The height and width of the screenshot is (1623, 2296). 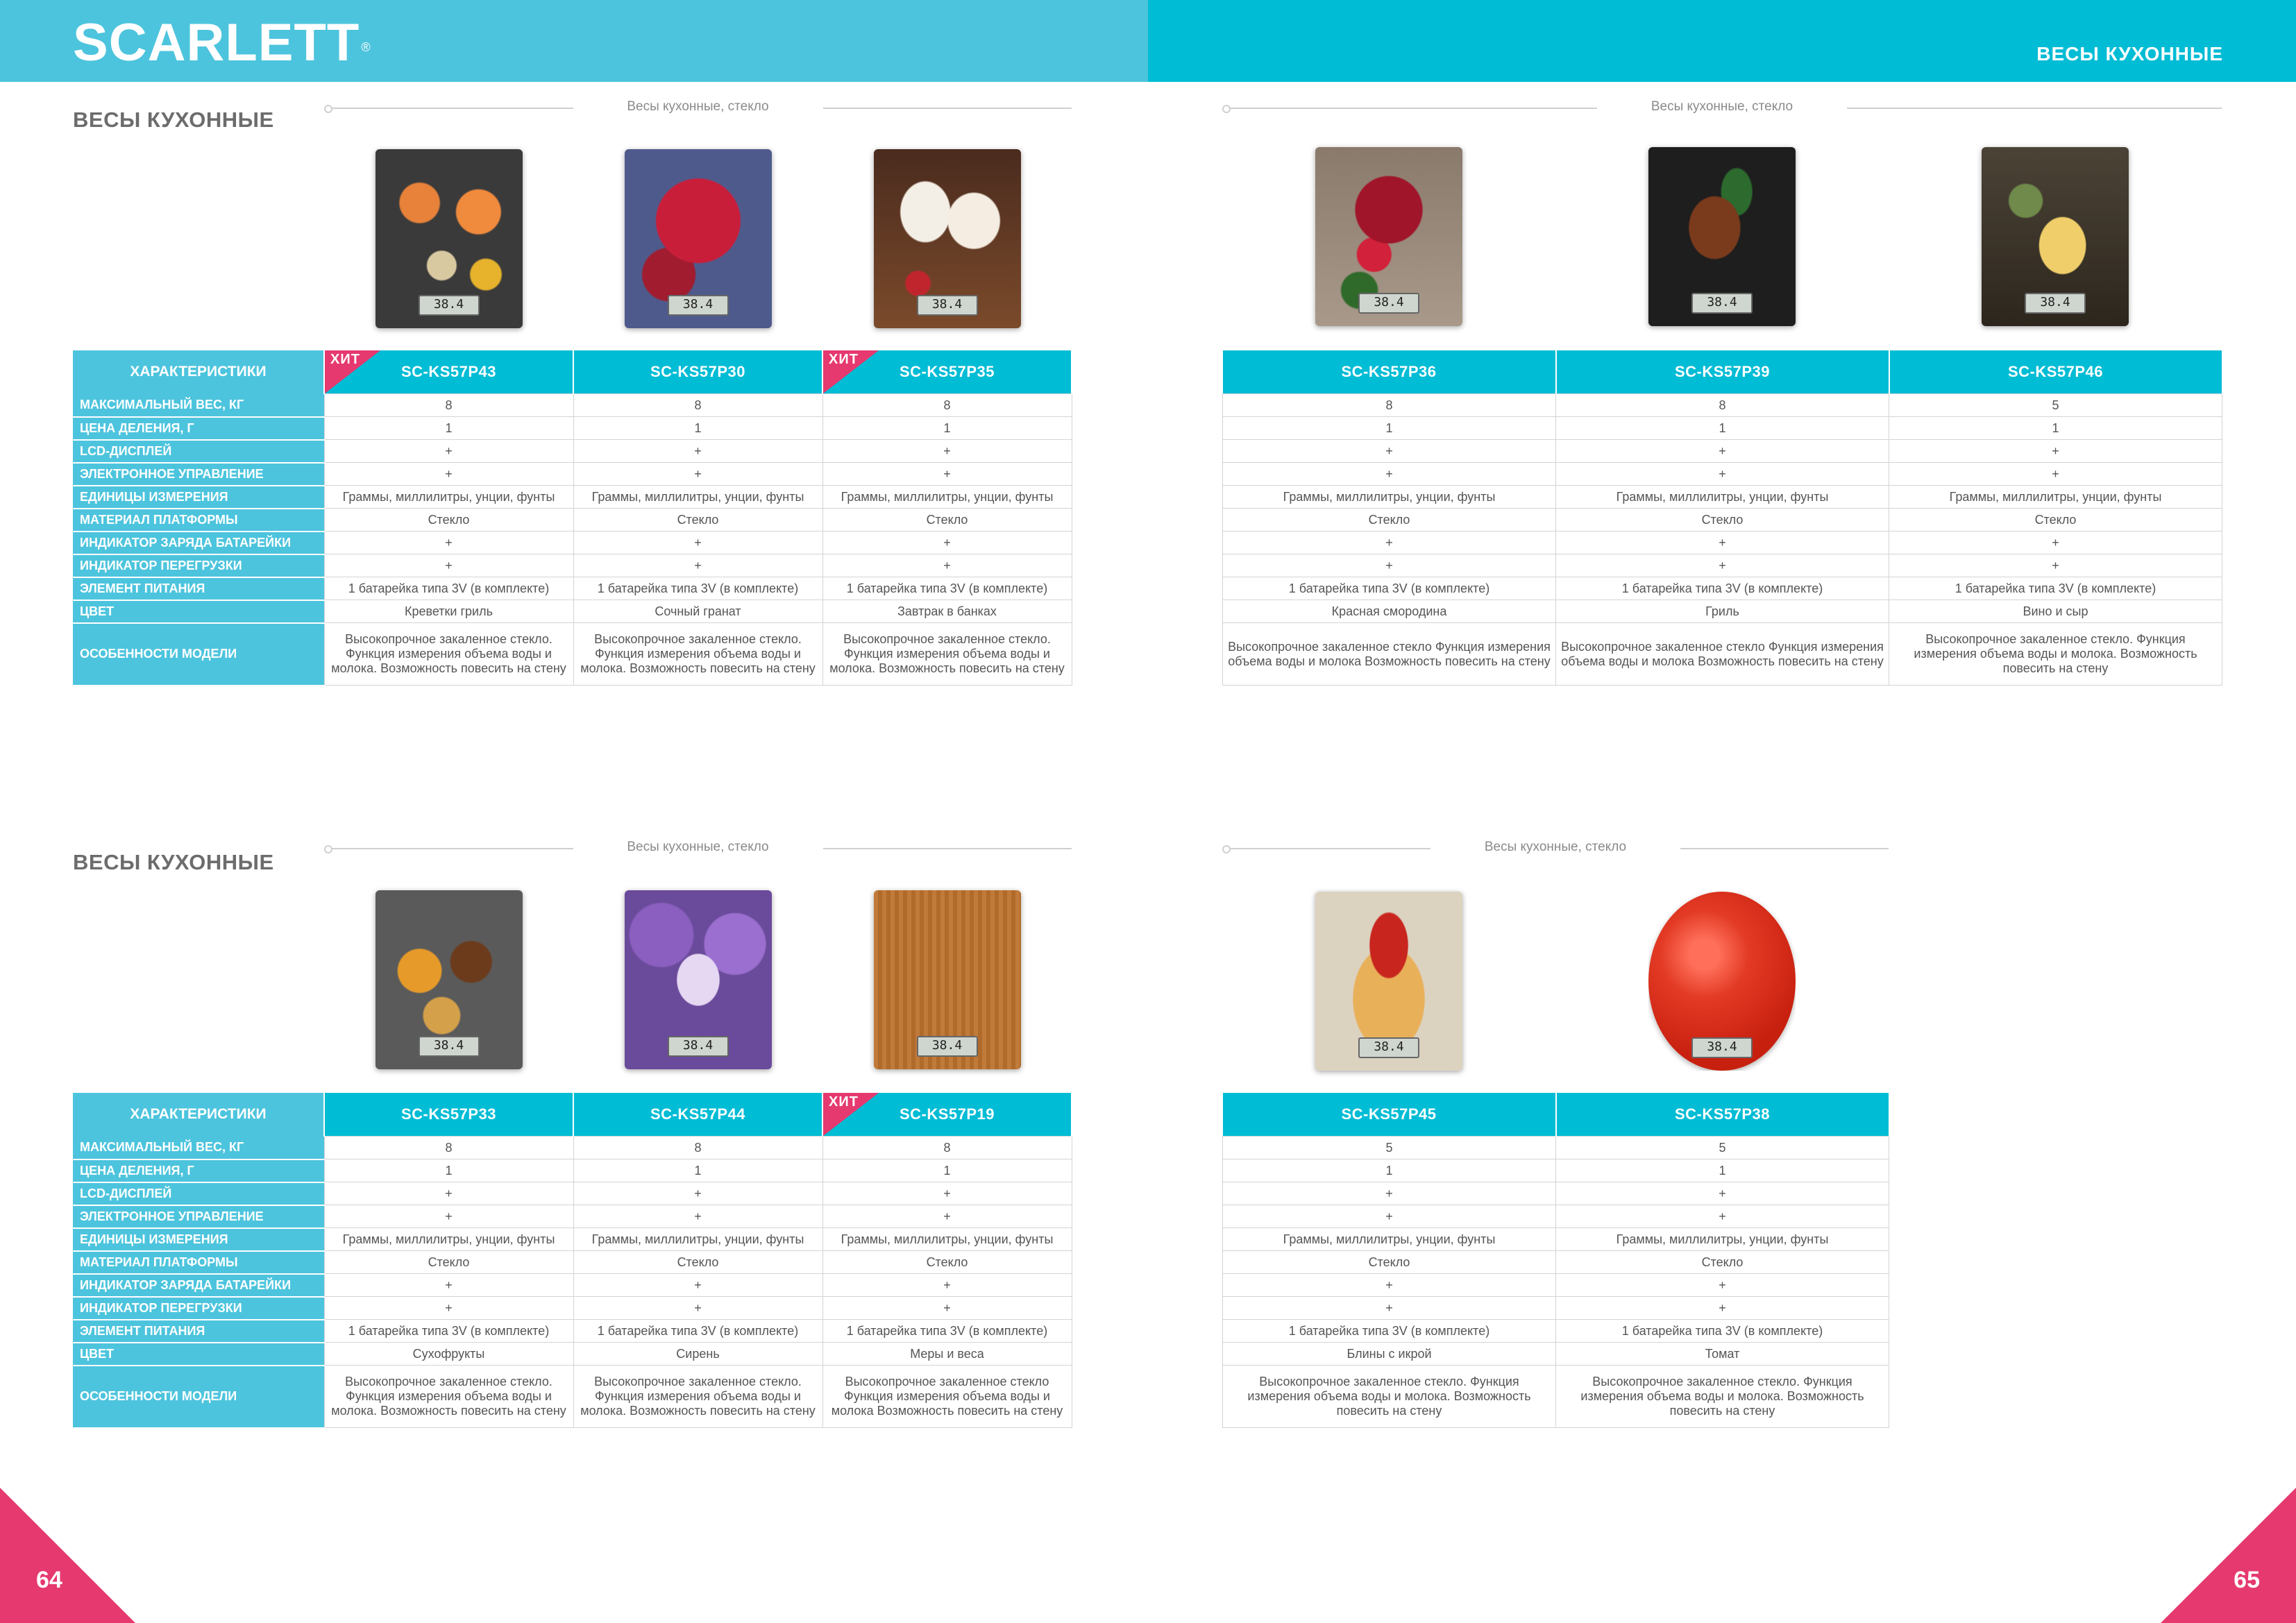 What do you see at coordinates (2129, 54) in the screenshot?
I see `page-header-title: ВЕСЫ КУХОННЫЕ` at bounding box center [2129, 54].